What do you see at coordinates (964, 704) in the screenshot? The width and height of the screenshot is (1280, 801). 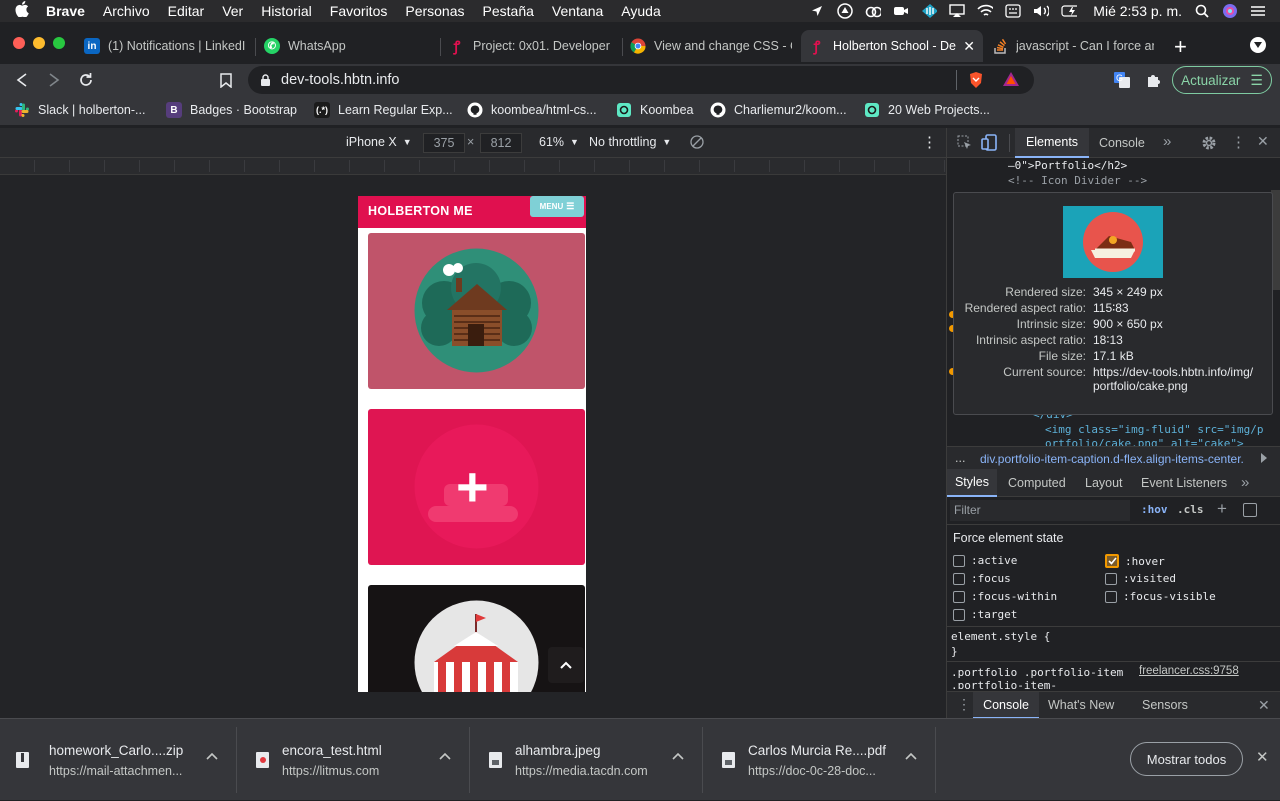 I see `drawer-menu-icon: ⋮` at bounding box center [964, 704].